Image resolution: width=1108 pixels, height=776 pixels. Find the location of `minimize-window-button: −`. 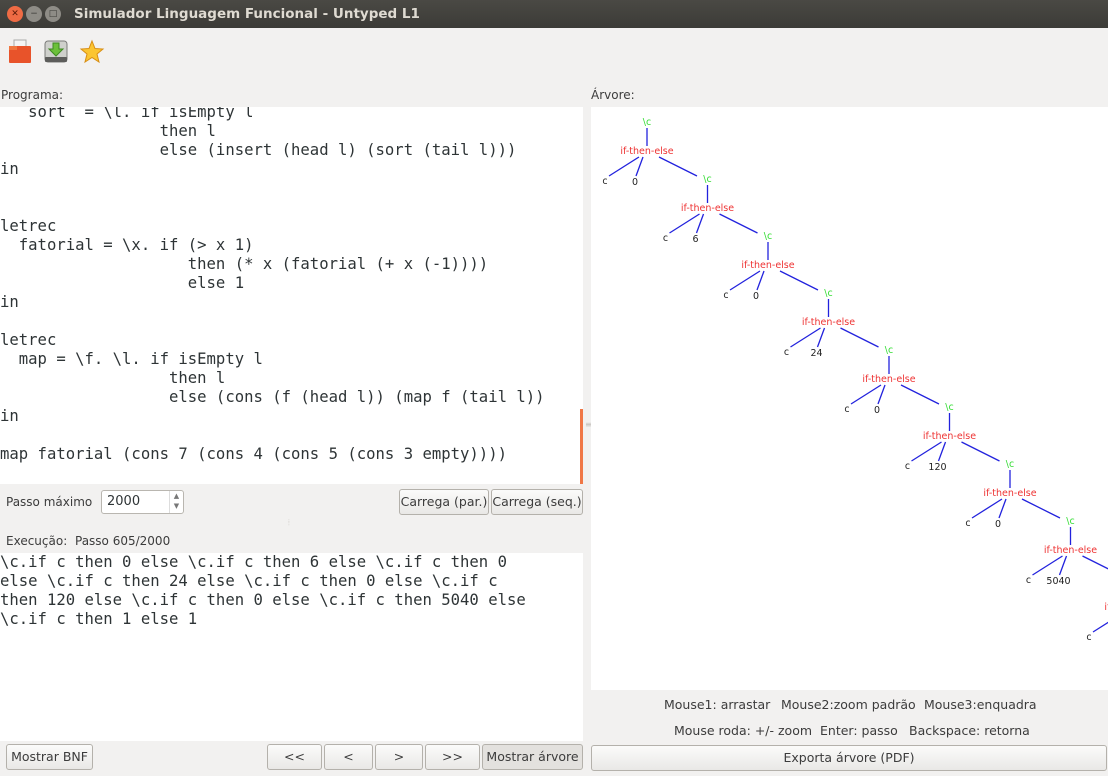

minimize-window-button: − is located at coordinates (34, 14).